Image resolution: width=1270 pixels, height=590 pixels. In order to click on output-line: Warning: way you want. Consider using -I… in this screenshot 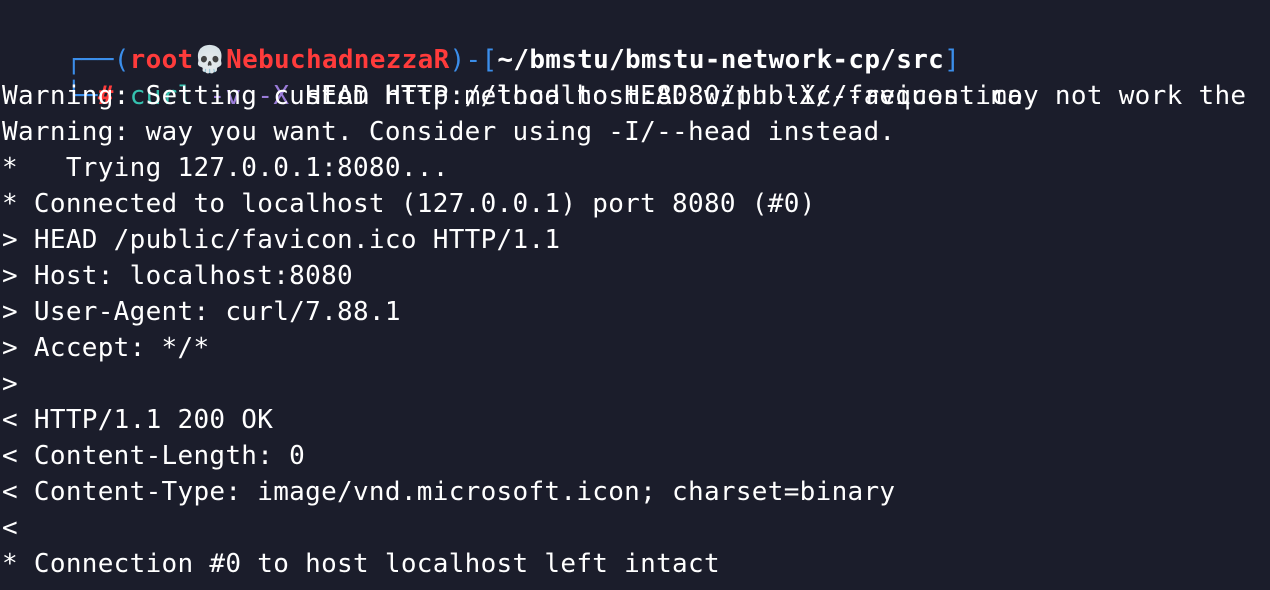, I will do `click(449, 132)`.